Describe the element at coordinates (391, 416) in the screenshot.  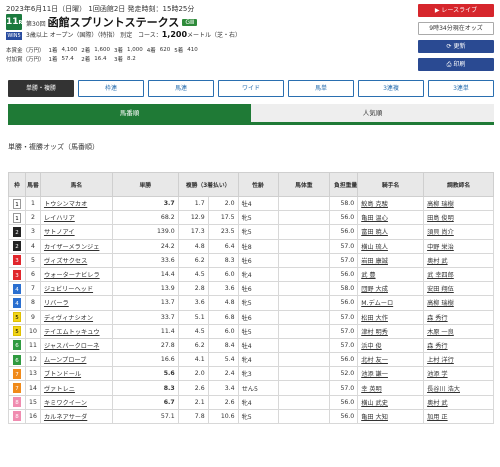
I see `jockey-link: 亀田 大知` at that location.